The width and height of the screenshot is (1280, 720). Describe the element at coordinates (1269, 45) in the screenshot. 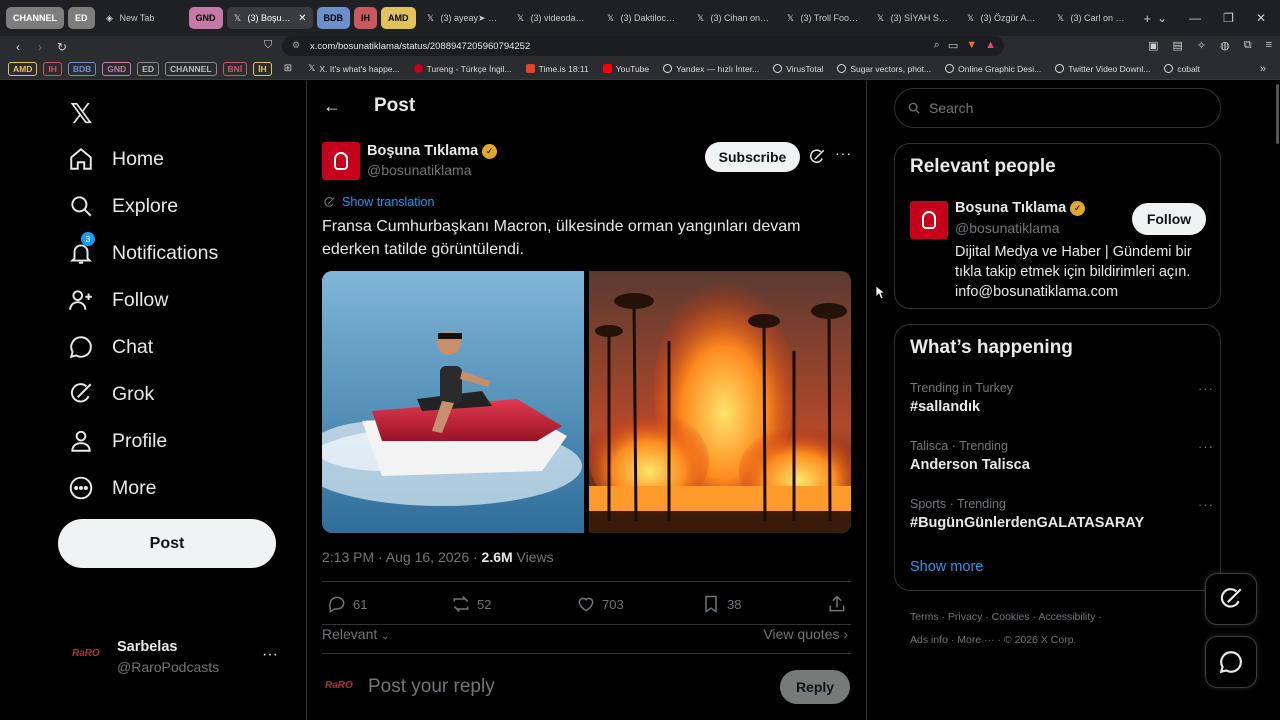

I see `menu-icon: ≡` at that location.